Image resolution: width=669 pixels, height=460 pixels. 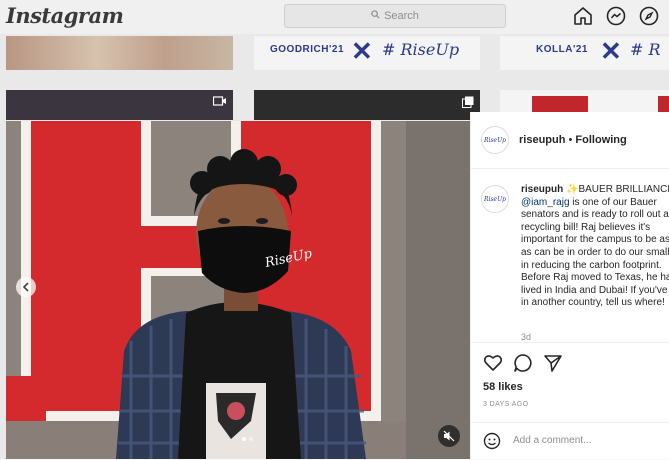 I want to click on caption-line: senators and is ready to roll out a, so click(x=595, y=215).